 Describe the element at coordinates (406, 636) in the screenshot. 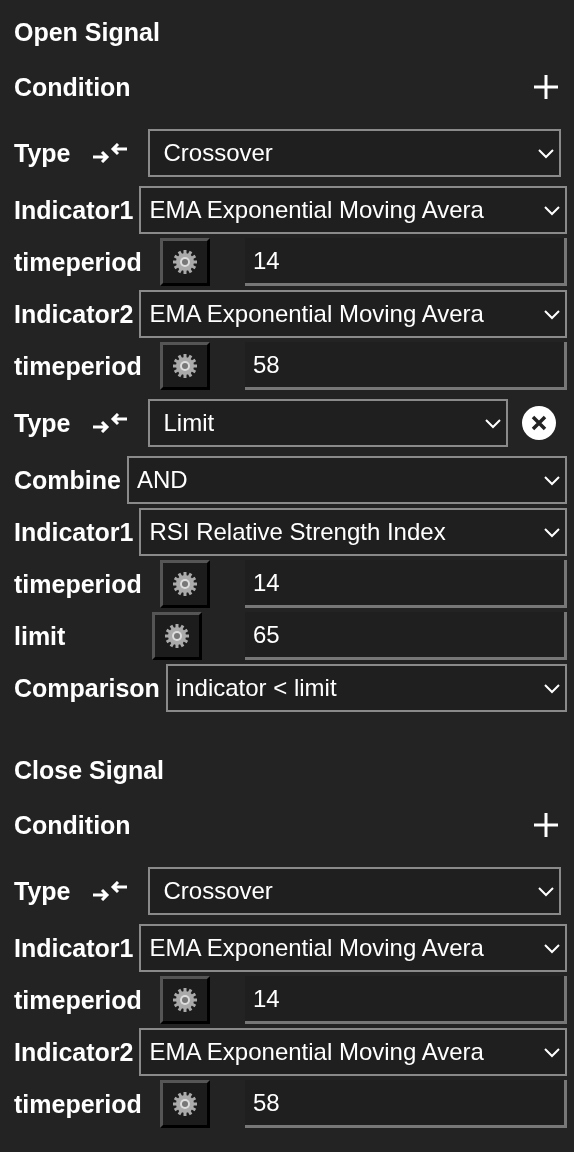

I see `number-field: 65` at that location.